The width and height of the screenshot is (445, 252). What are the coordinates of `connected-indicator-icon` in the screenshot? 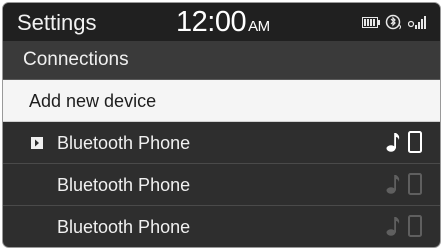 It's located at (37, 143).